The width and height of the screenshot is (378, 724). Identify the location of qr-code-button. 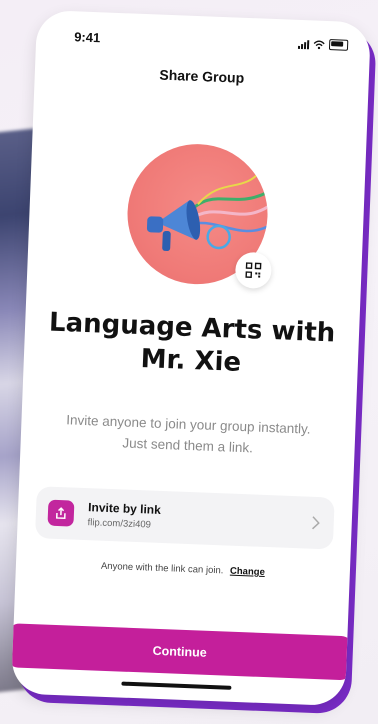
(253, 270).